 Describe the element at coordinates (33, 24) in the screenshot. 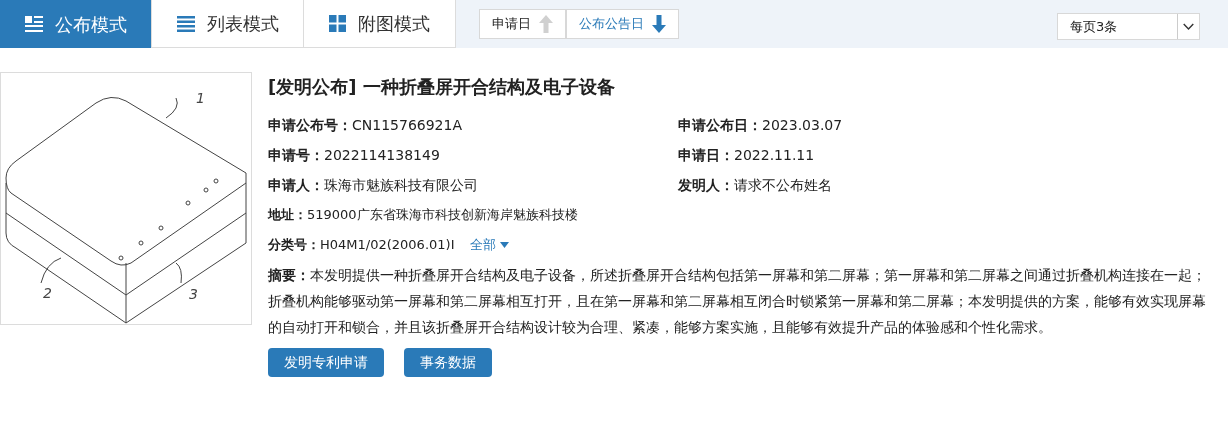

I see `detail-view-icon` at that location.